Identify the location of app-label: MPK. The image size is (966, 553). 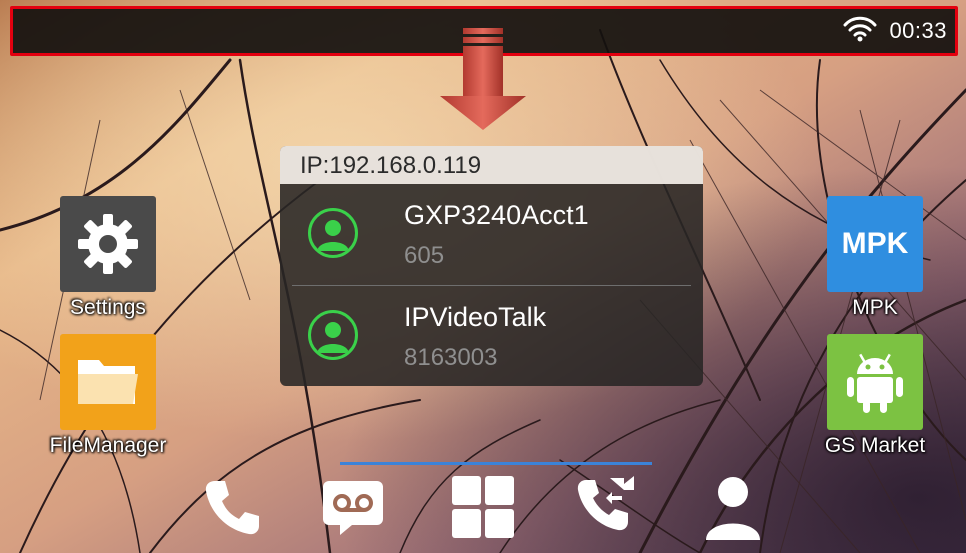
(875, 307).